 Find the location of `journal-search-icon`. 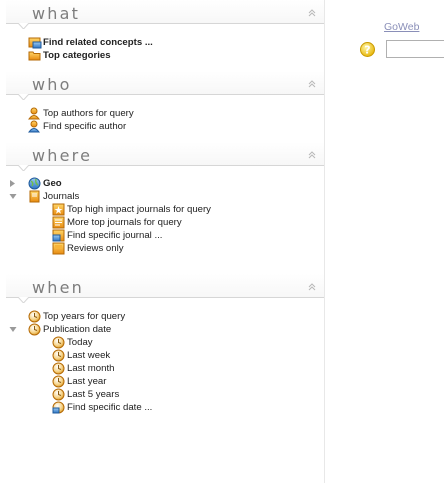

journal-search-icon is located at coordinates (58, 235).